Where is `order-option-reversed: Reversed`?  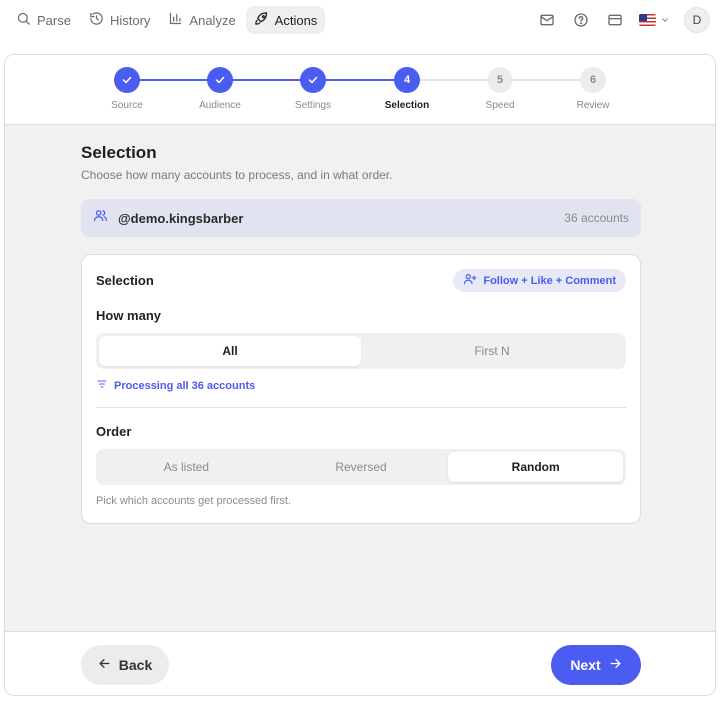
order-option-reversed: Reversed is located at coordinates (361, 467).